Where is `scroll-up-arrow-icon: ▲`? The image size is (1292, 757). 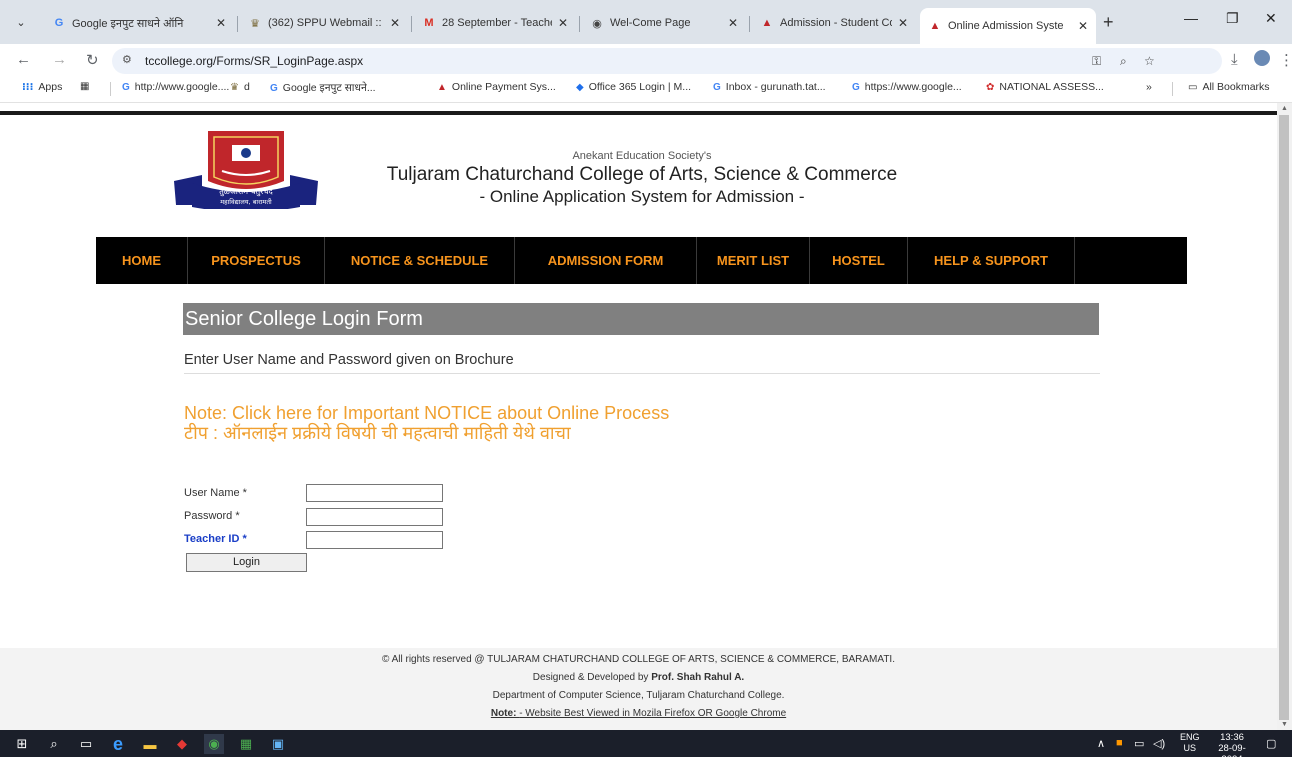 scroll-up-arrow-icon: ▲ is located at coordinates (1284, 108).